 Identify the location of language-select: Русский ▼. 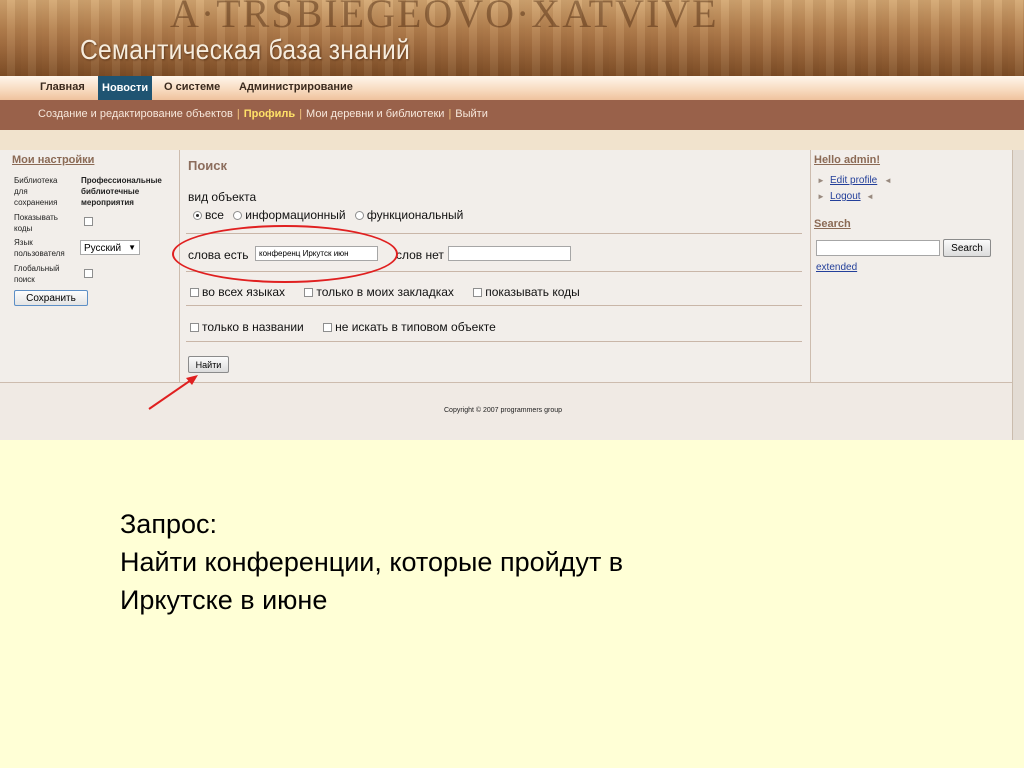
(110, 247).